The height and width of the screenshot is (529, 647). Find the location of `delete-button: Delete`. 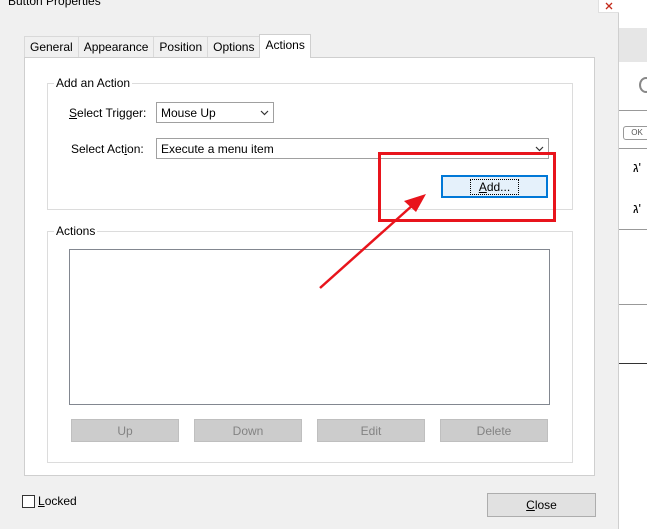

delete-button: Delete is located at coordinates (494, 430).